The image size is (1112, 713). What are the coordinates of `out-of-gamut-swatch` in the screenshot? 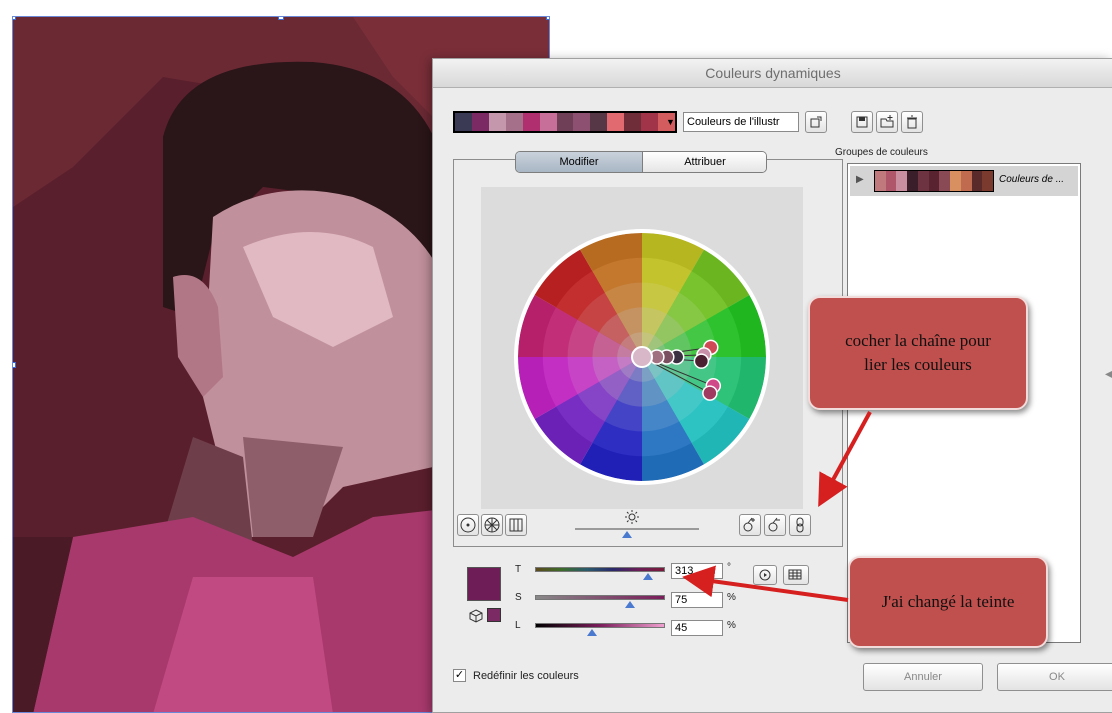 It's located at (494, 615).